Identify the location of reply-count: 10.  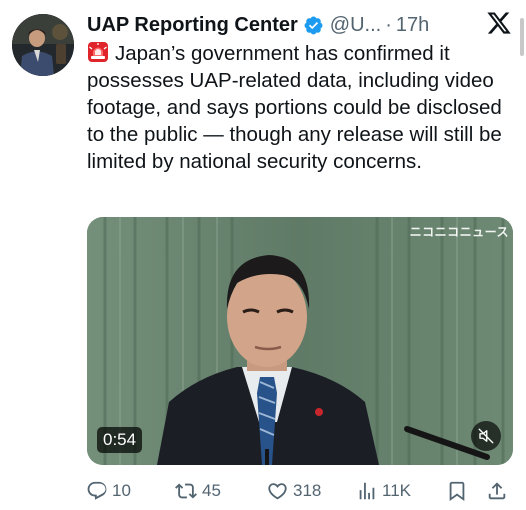
(121, 490).